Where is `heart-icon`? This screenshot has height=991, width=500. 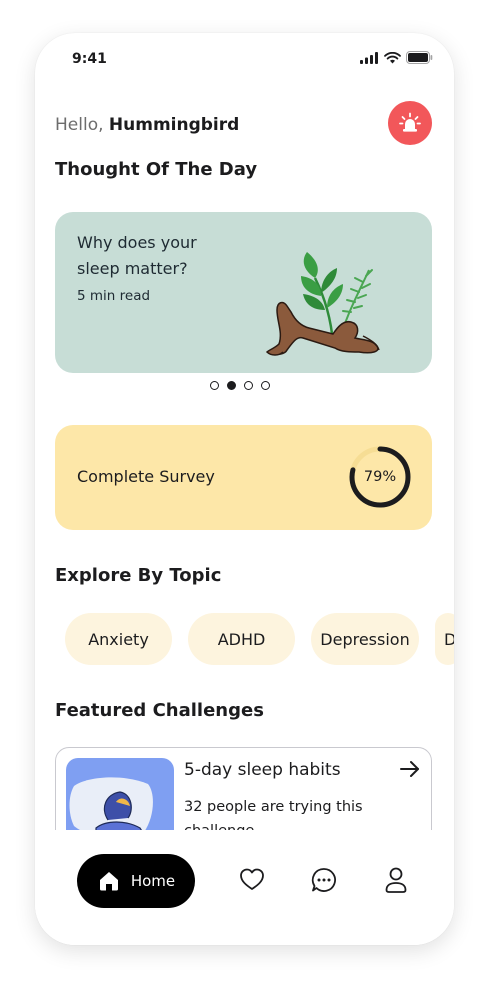
heart-icon is located at coordinates (252, 880).